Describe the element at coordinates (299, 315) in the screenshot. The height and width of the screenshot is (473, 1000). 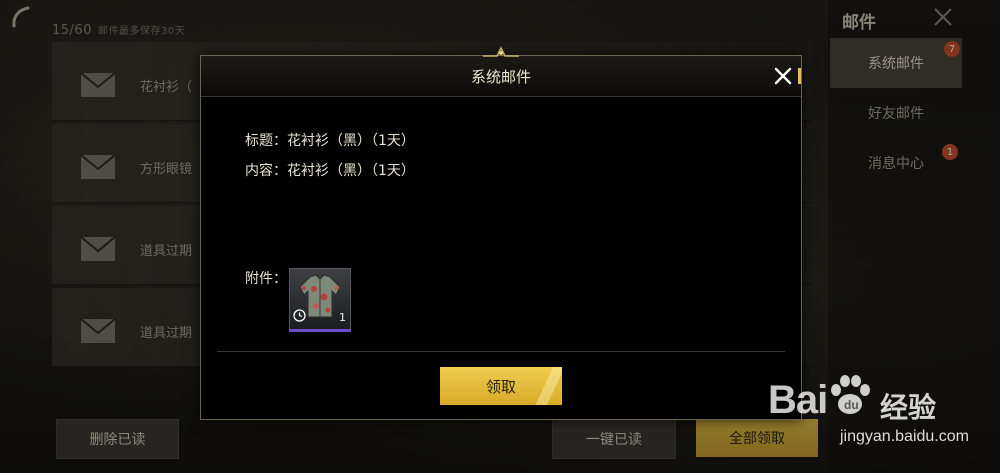
I see `clock-icon` at that location.